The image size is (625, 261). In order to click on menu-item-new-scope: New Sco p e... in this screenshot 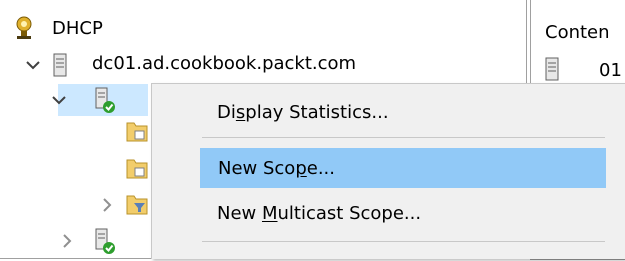, I will do `click(403, 168)`.